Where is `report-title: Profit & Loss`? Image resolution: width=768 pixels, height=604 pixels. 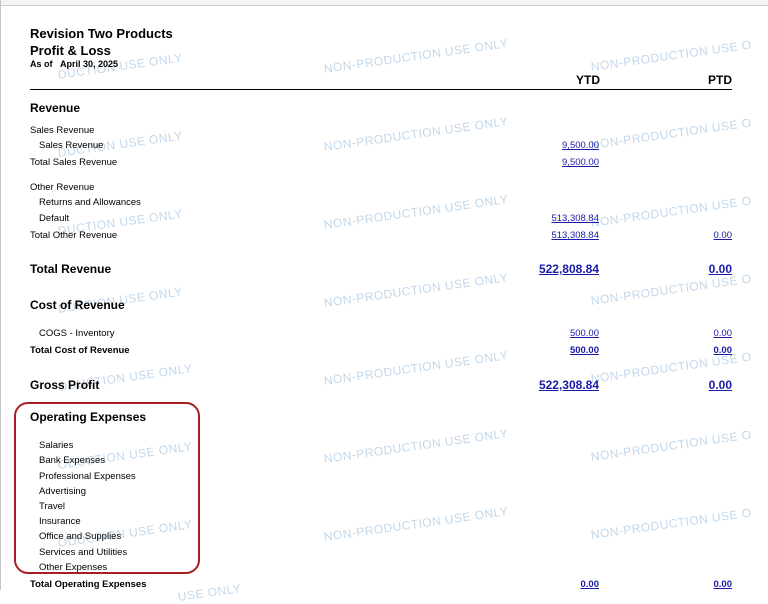 report-title: Profit & Loss is located at coordinates (70, 50).